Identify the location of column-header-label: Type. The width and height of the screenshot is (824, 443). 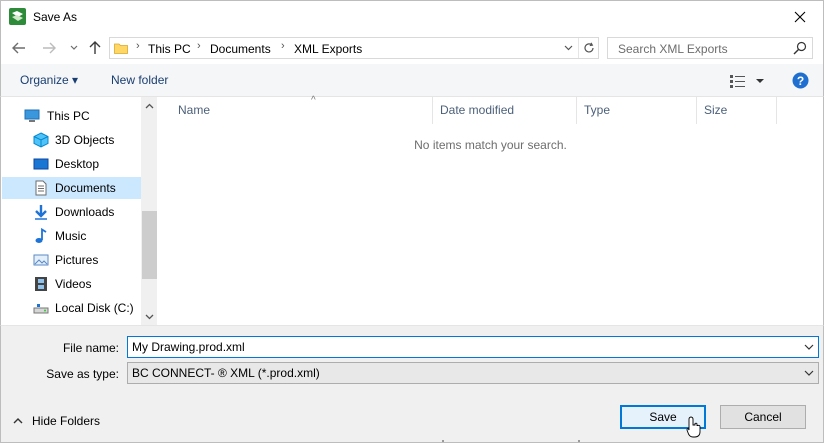
(597, 110).